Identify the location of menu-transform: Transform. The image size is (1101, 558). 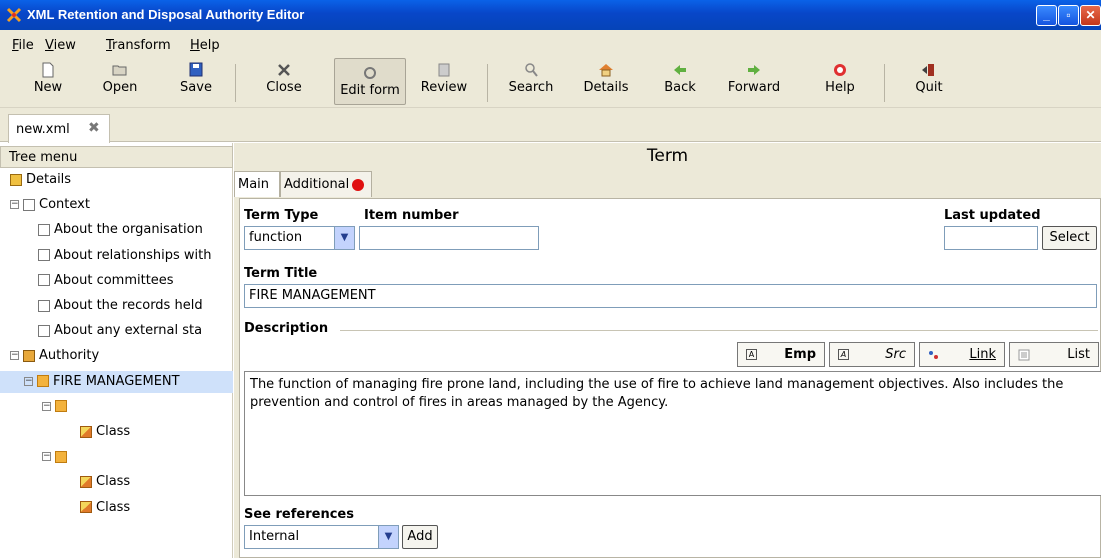
(138, 45).